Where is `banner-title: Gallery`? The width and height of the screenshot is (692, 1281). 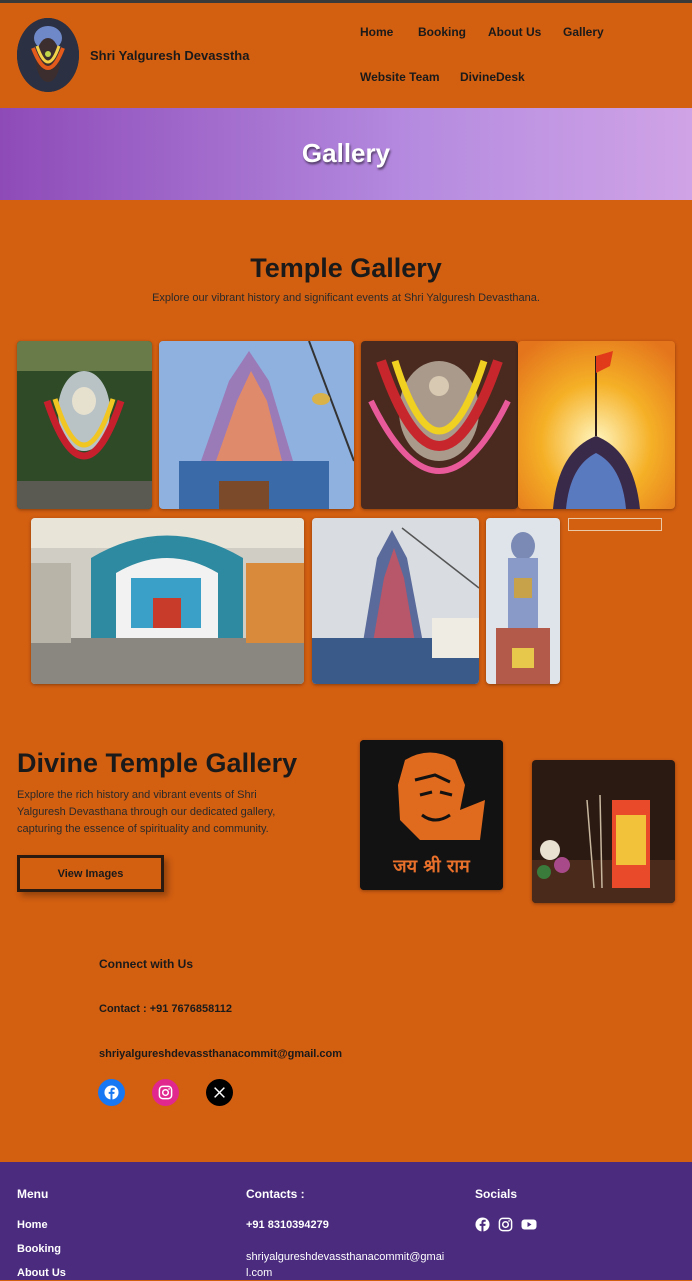
banner-title: Gallery is located at coordinates (346, 153).